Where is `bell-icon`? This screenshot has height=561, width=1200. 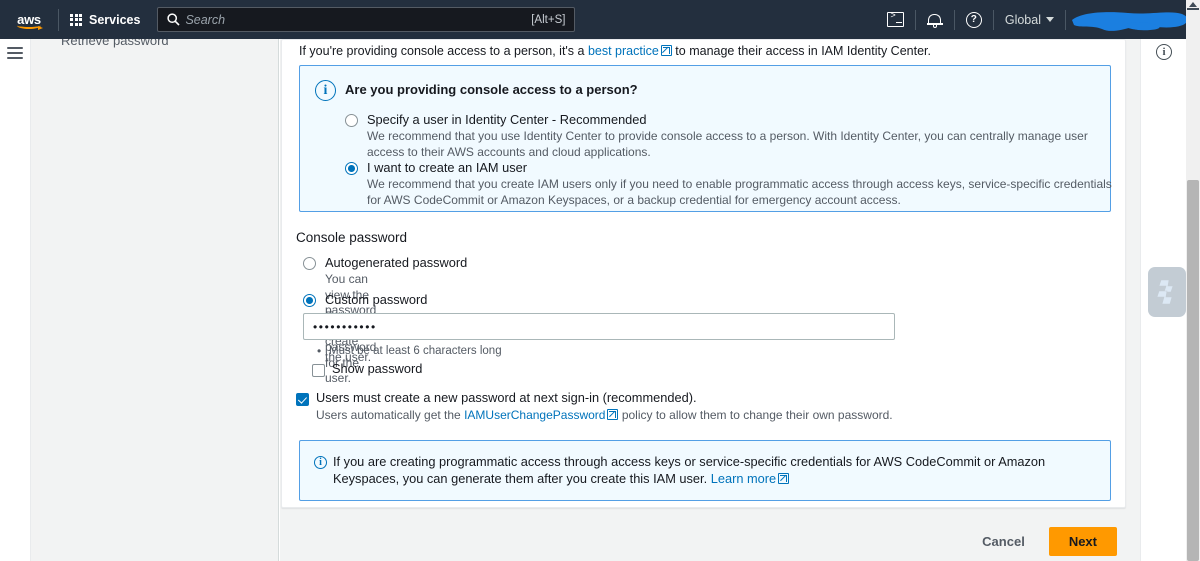
bell-icon is located at coordinates (934, 20).